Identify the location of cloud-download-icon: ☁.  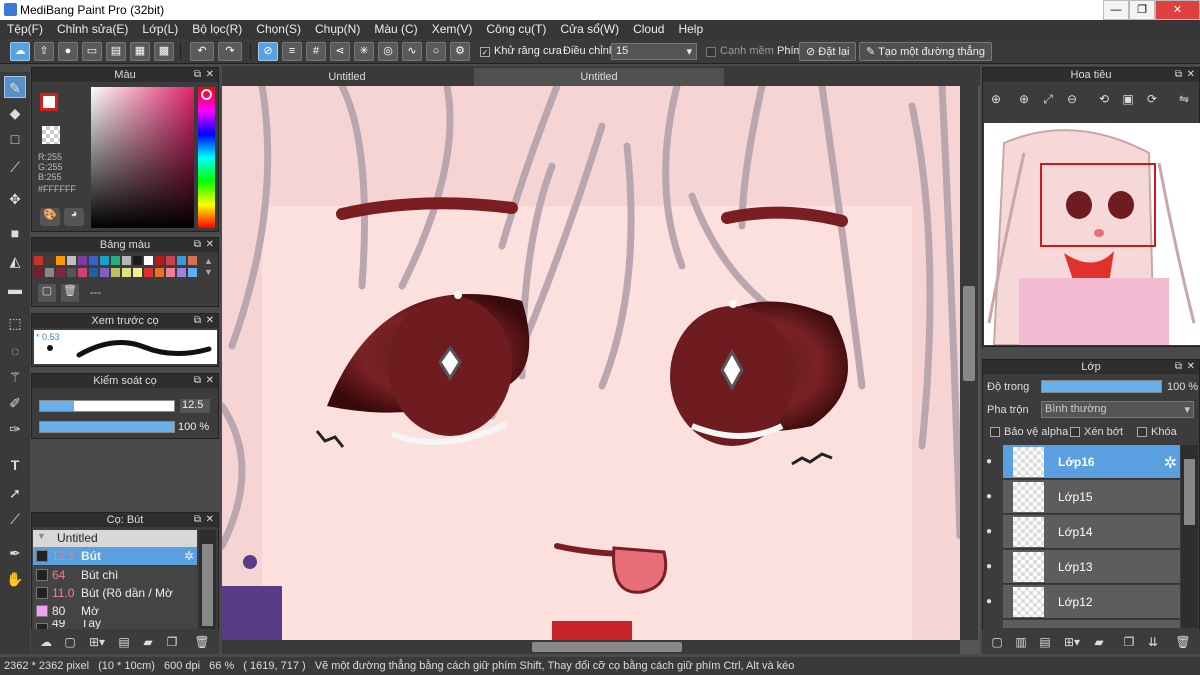
(46, 642).